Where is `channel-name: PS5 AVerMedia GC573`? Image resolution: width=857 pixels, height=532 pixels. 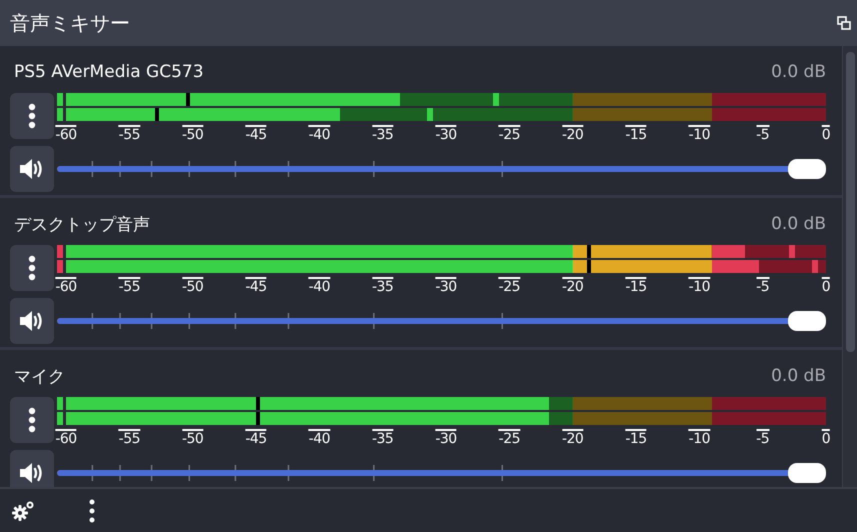
channel-name: PS5 AVerMedia GC573 is located at coordinates (109, 72).